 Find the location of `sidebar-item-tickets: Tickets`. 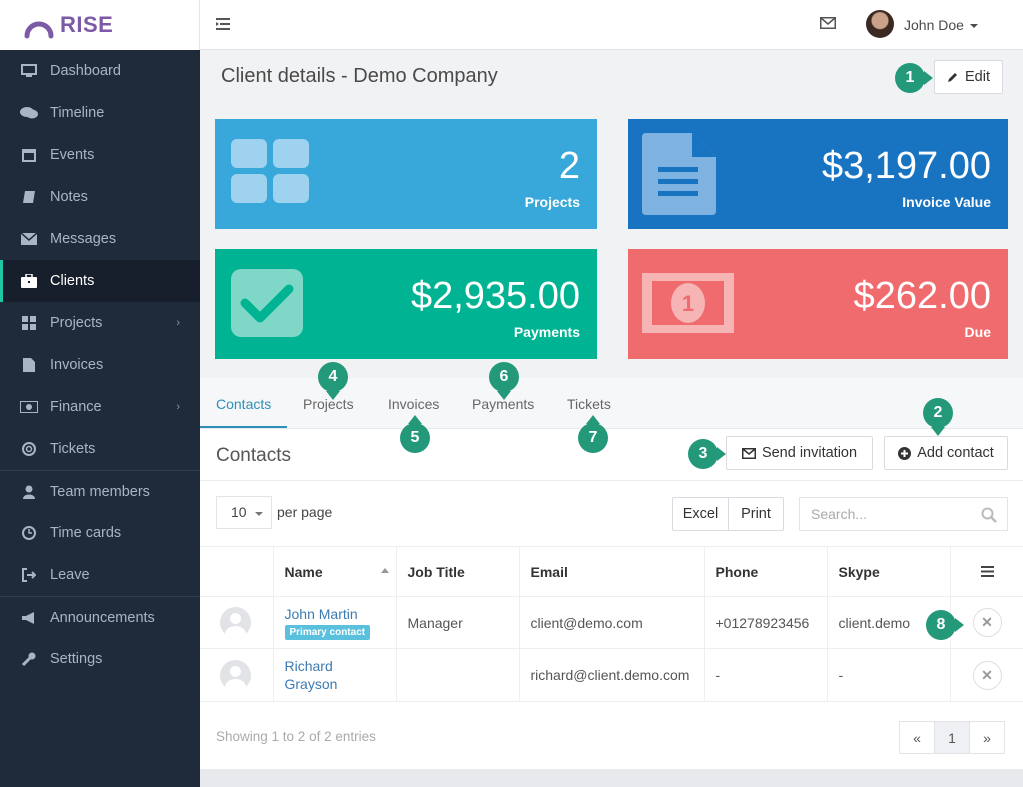

sidebar-item-tickets: Tickets is located at coordinates (100, 449).